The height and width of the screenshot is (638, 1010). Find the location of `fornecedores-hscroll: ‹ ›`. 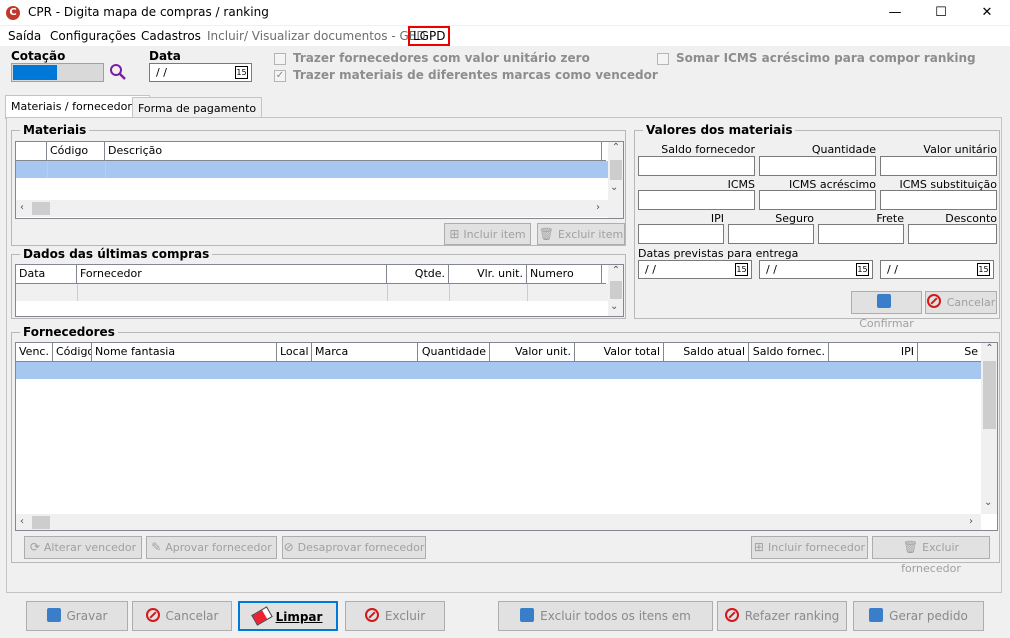

fornecedores-hscroll: ‹ › is located at coordinates (498, 522).